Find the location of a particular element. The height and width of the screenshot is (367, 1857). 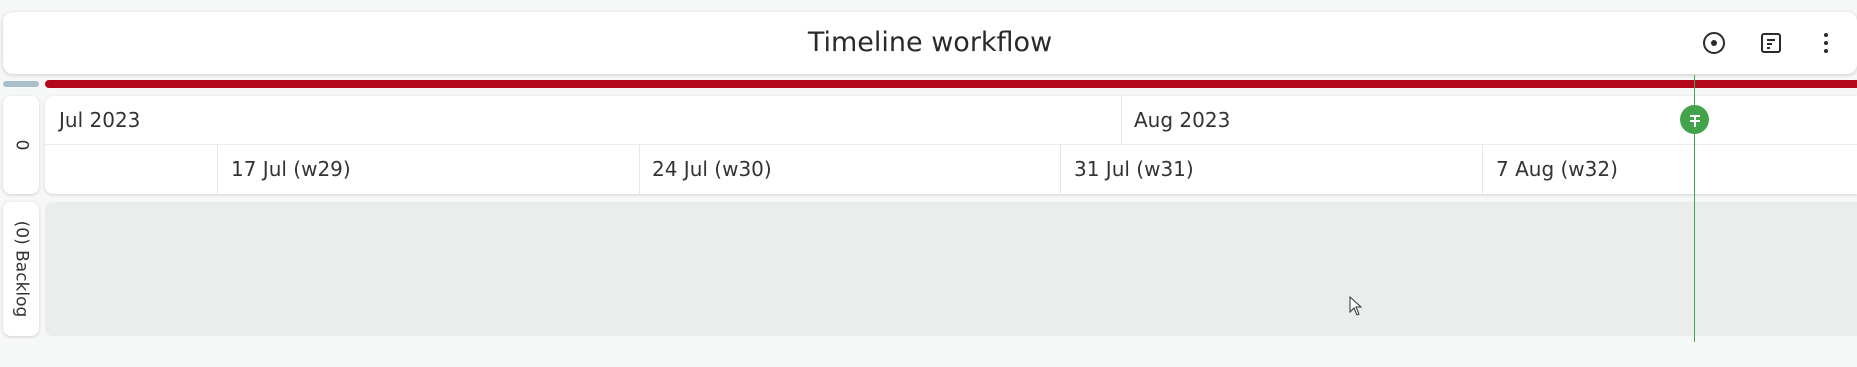

week-label: 24 Jul (w30) is located at coordinates (712, 169).